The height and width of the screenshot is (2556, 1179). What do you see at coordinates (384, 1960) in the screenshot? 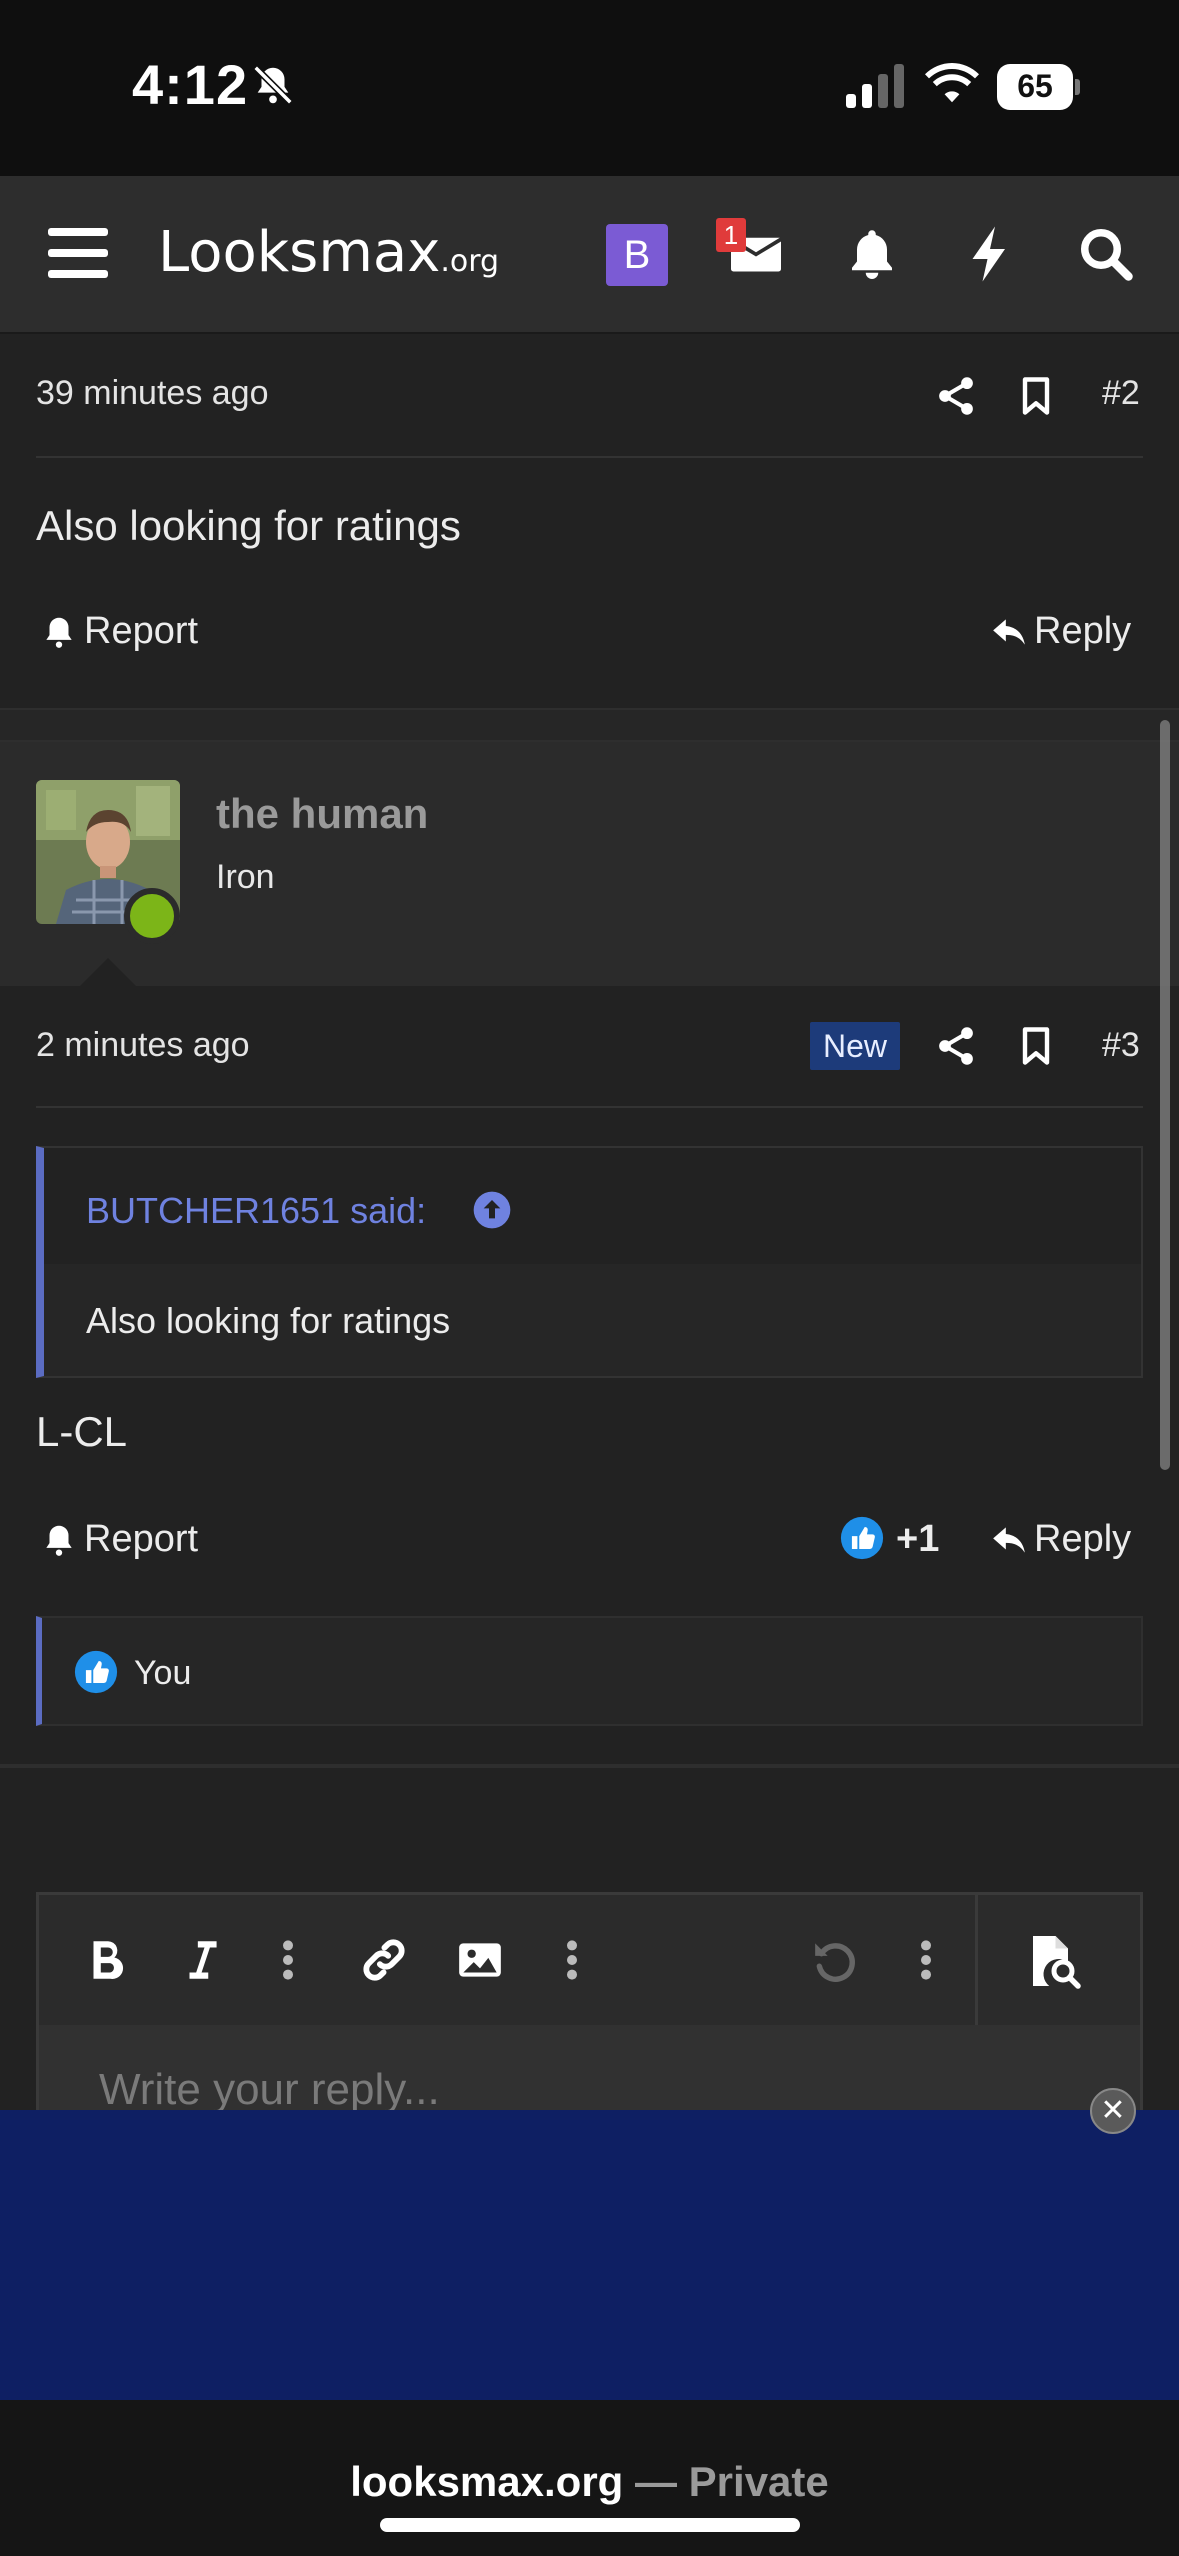
I see `link-icon` at bounding box center [384, 1960].